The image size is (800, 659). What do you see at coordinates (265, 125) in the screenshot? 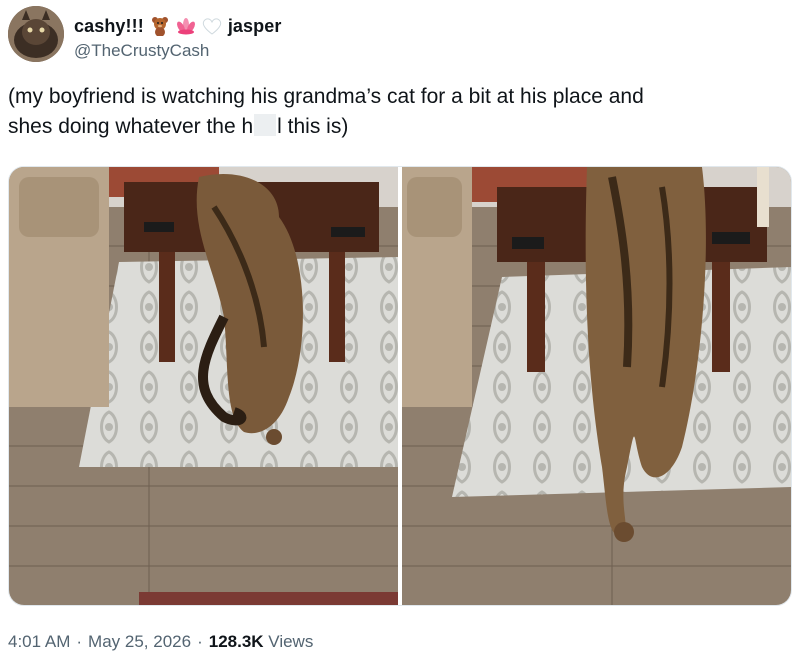
I see `redaction-box` at bounding box center [265, 125].